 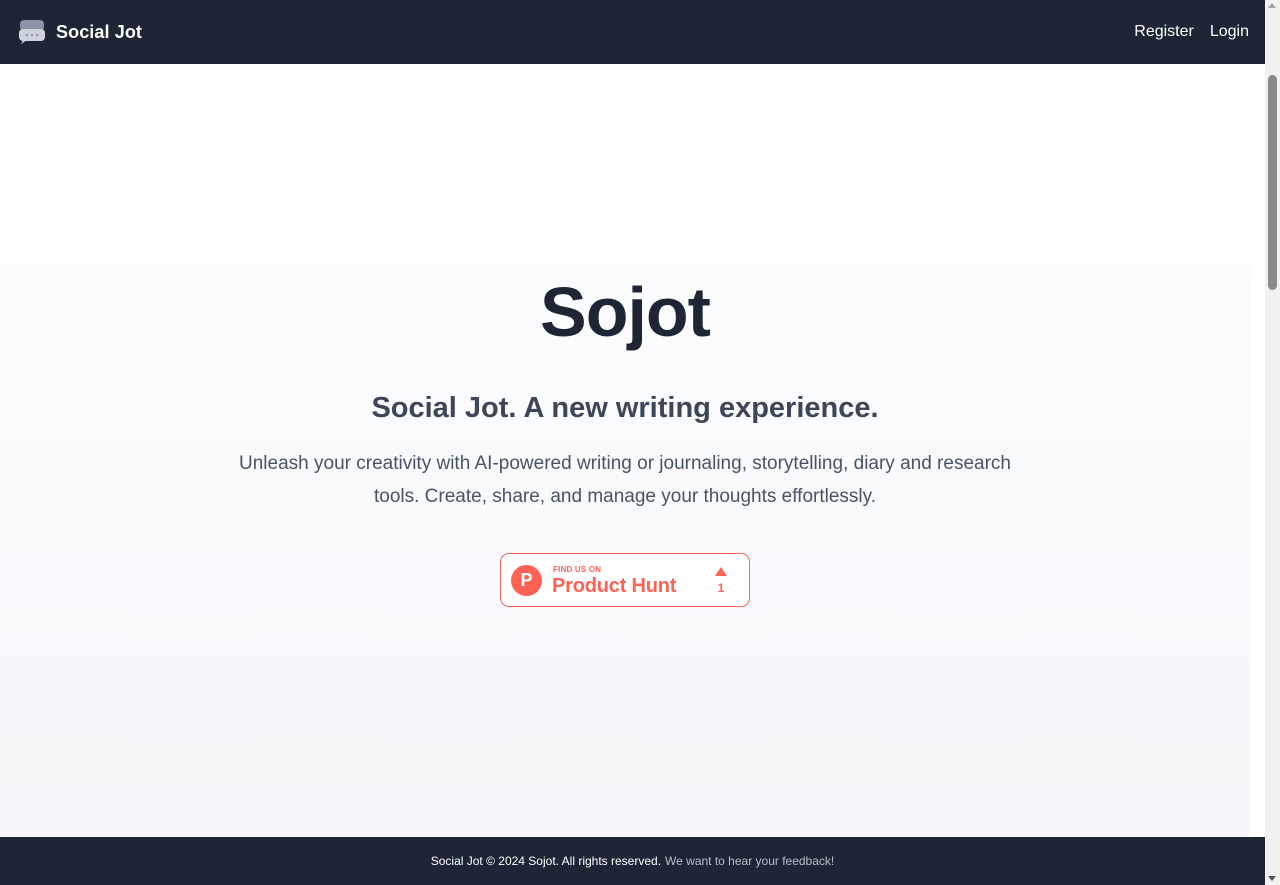 What do you see at coordinates (1229, 32) in the screenshot?
I see `login-link: Login` at bounding box center [1229, 32].